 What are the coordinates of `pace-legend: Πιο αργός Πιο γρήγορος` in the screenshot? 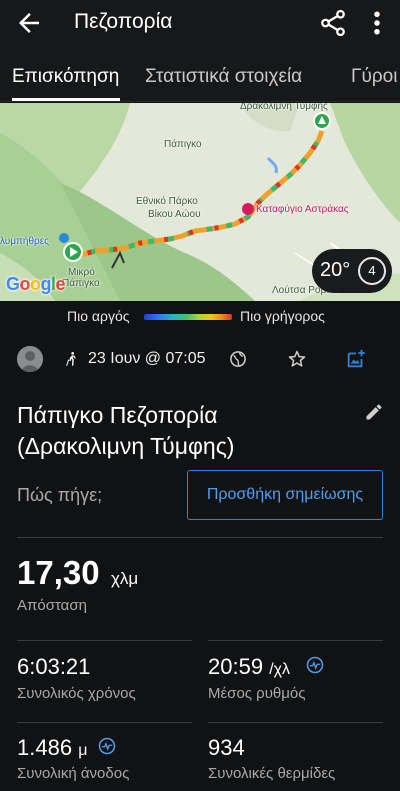 It's located at (200, 317).